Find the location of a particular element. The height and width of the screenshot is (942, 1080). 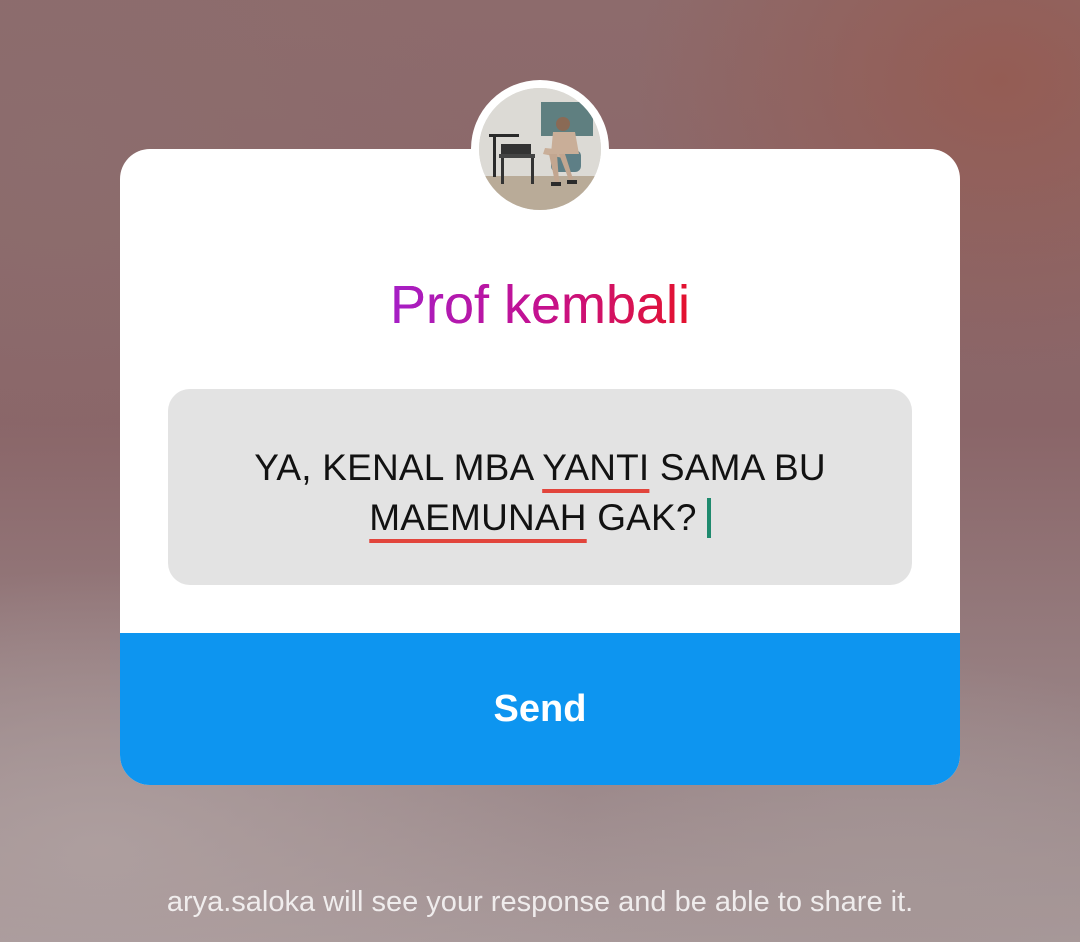

avatar is located at coordinates (540, 149).